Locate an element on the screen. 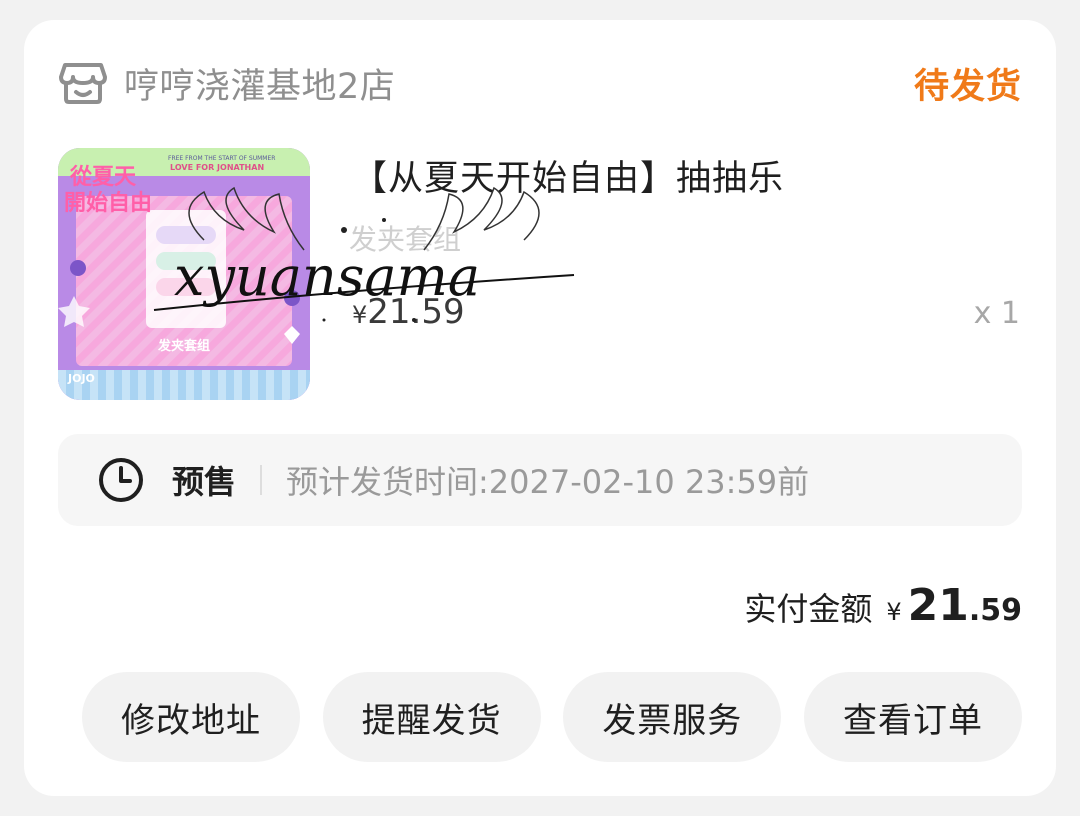  thumb-card-label: 发夹套组 is located at coordinates (183, 346).